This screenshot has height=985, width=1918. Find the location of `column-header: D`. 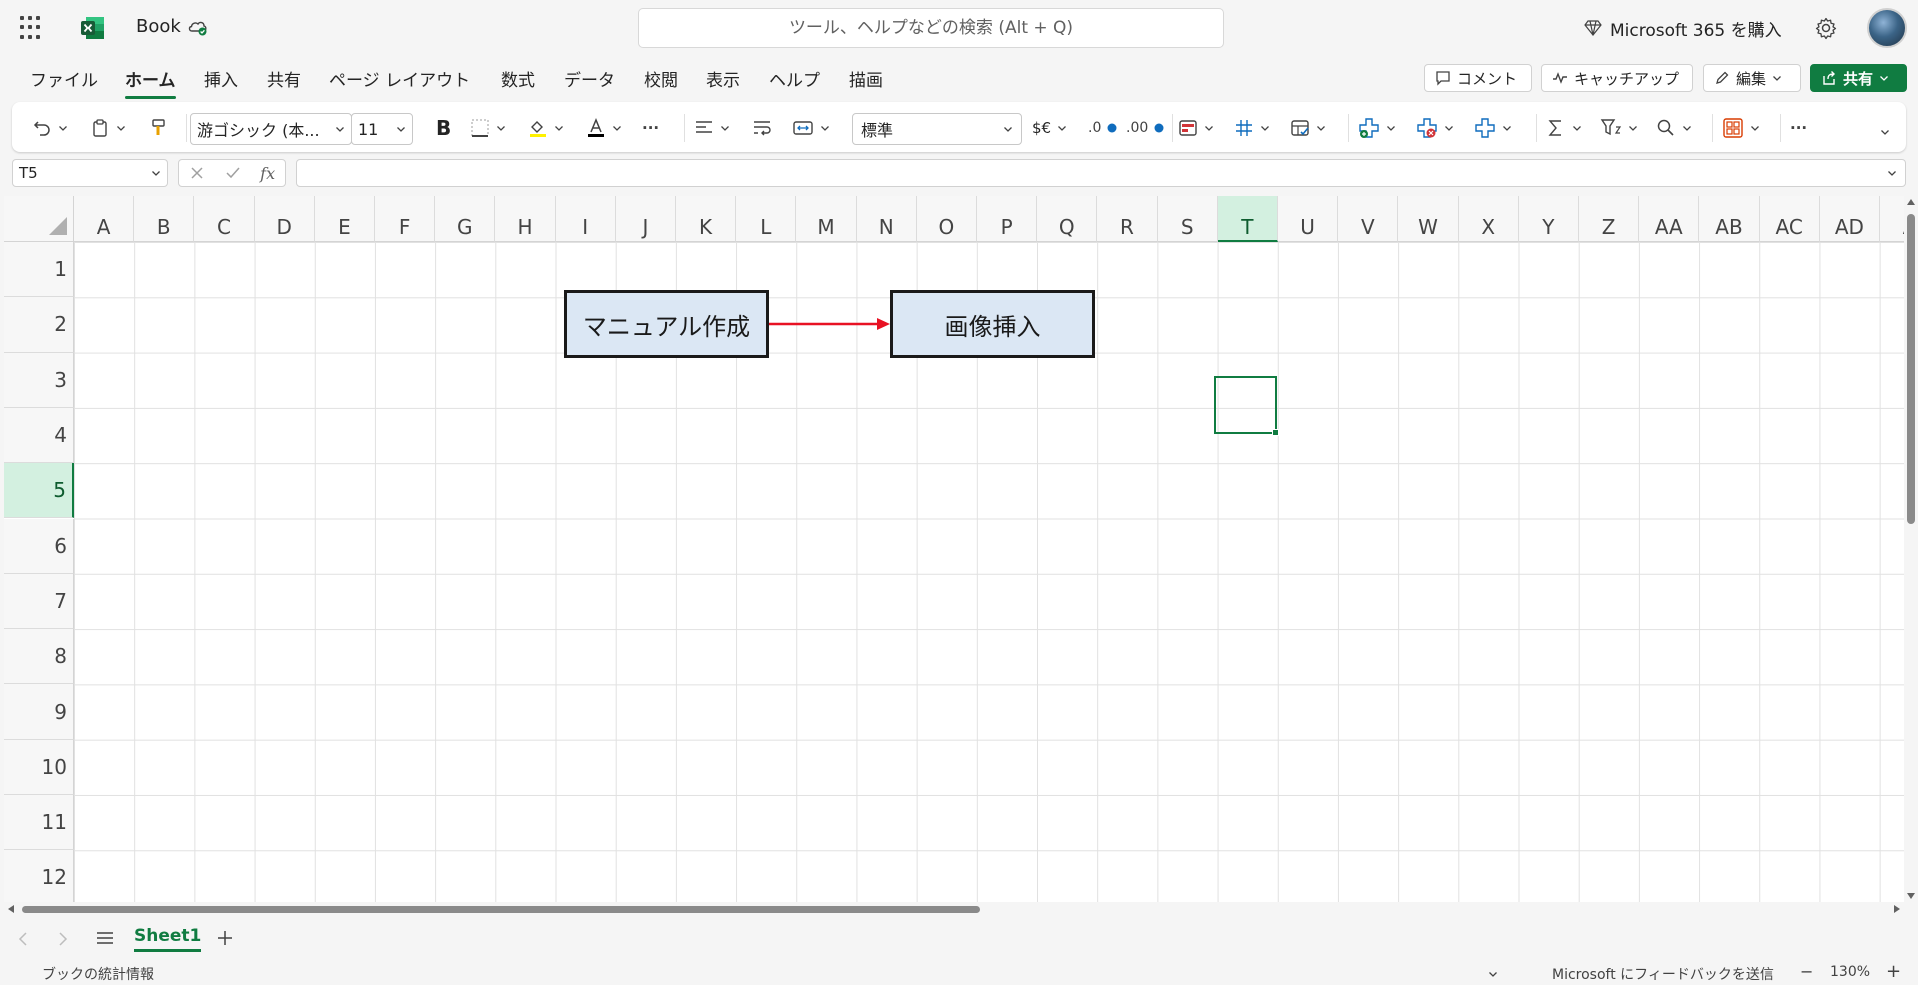

column-header: D is located at coordinates (284, 219).